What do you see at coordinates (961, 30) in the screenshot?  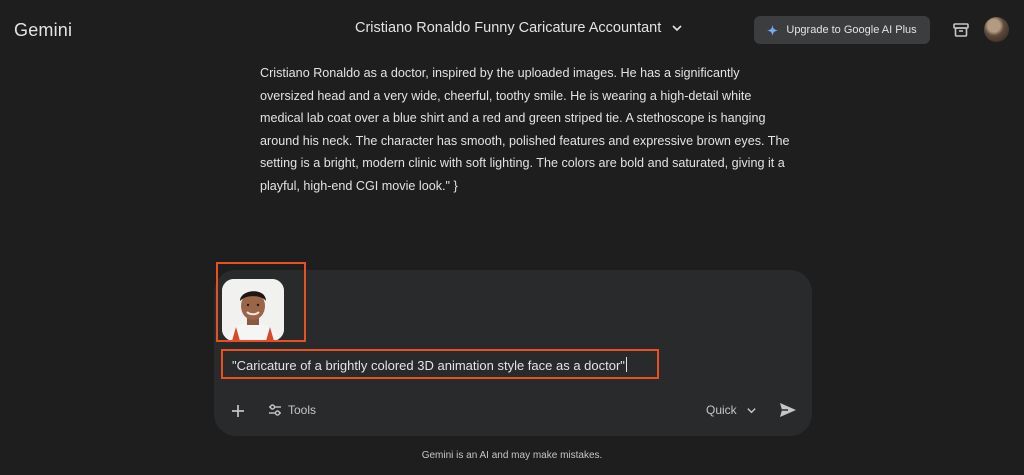 I see `archive-icon` at bounding box center [961, 30].